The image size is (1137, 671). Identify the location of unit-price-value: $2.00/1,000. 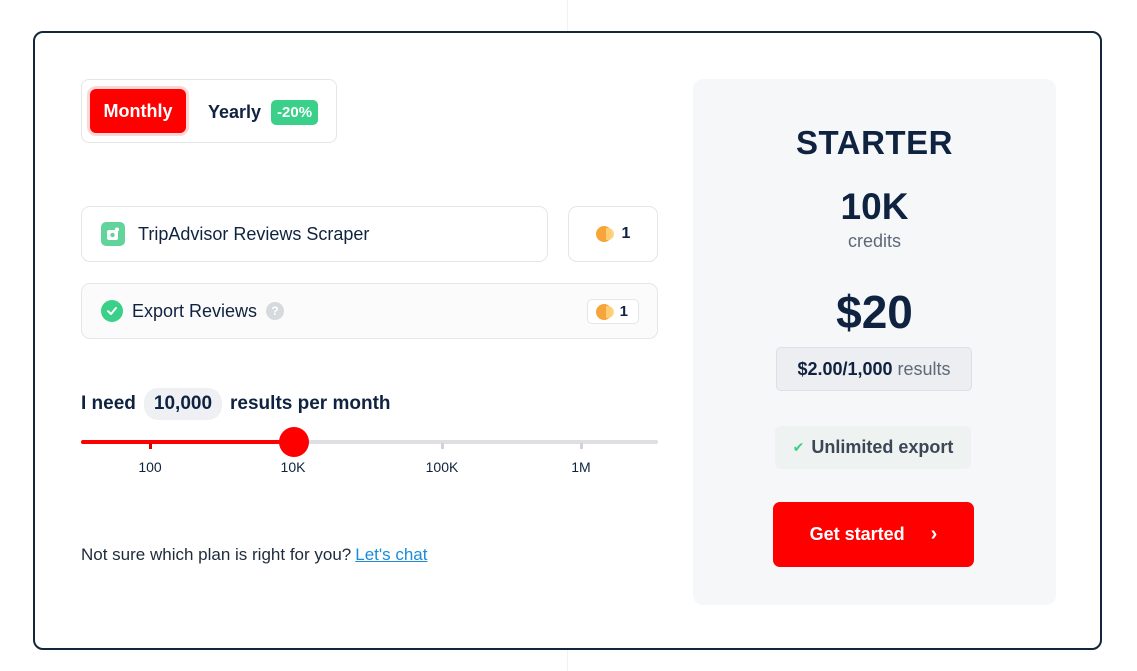
(845, 368).